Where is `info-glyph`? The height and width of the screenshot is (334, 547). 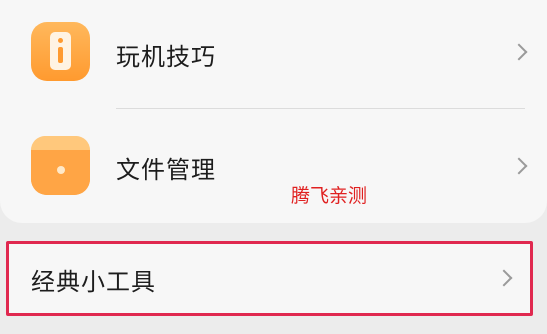
info-glyph is located at coordinates (60, 51).